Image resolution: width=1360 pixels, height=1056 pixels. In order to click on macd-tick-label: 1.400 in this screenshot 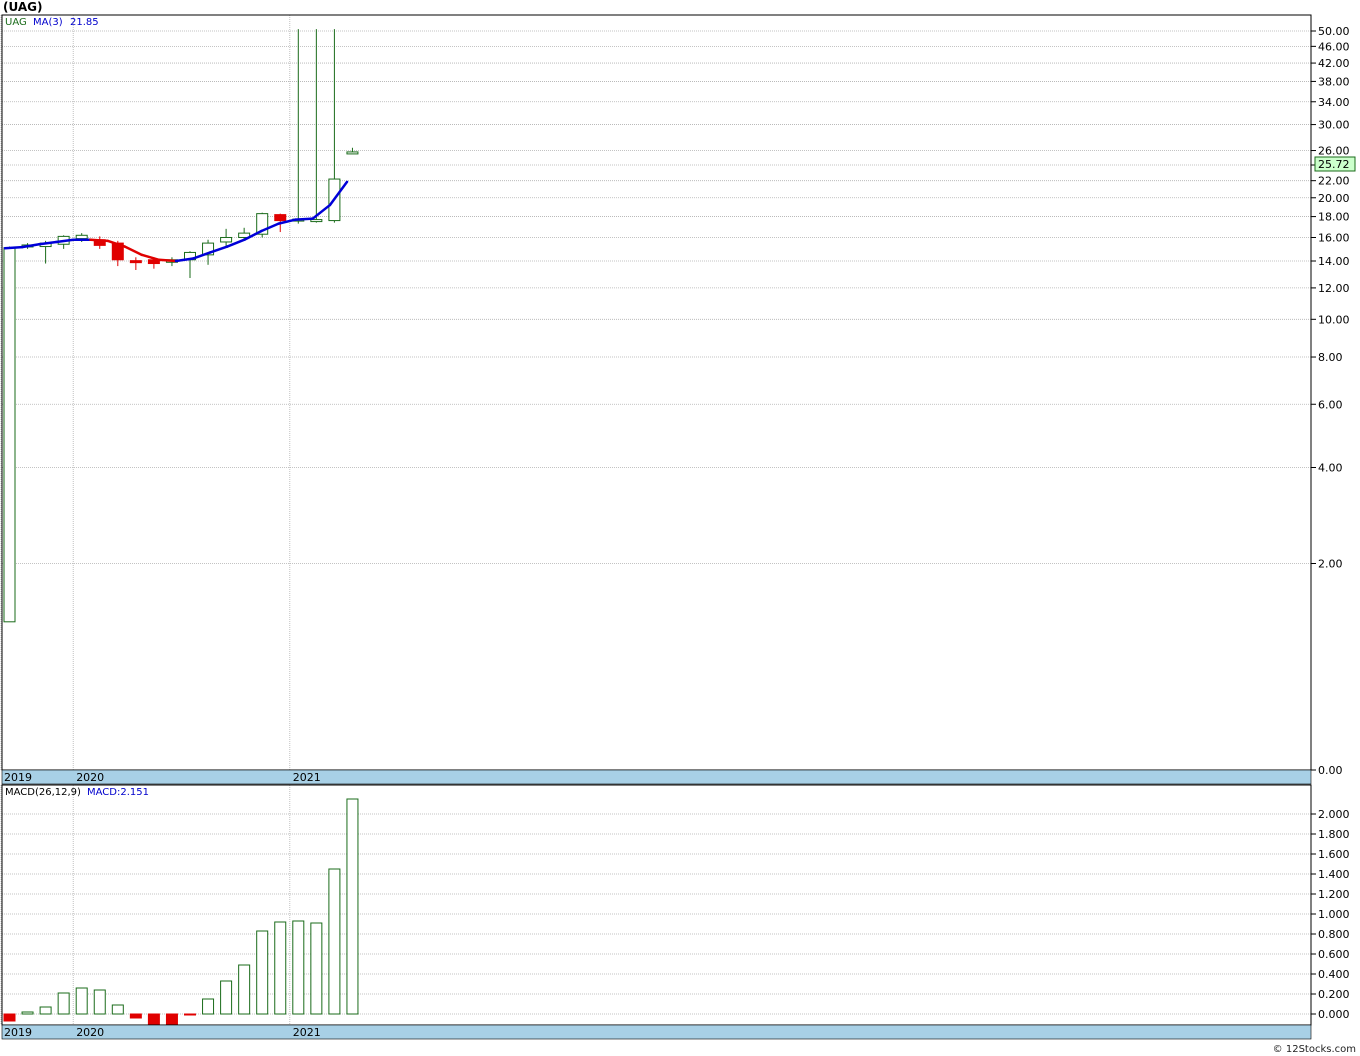, I will do `click(1334, 874)`.